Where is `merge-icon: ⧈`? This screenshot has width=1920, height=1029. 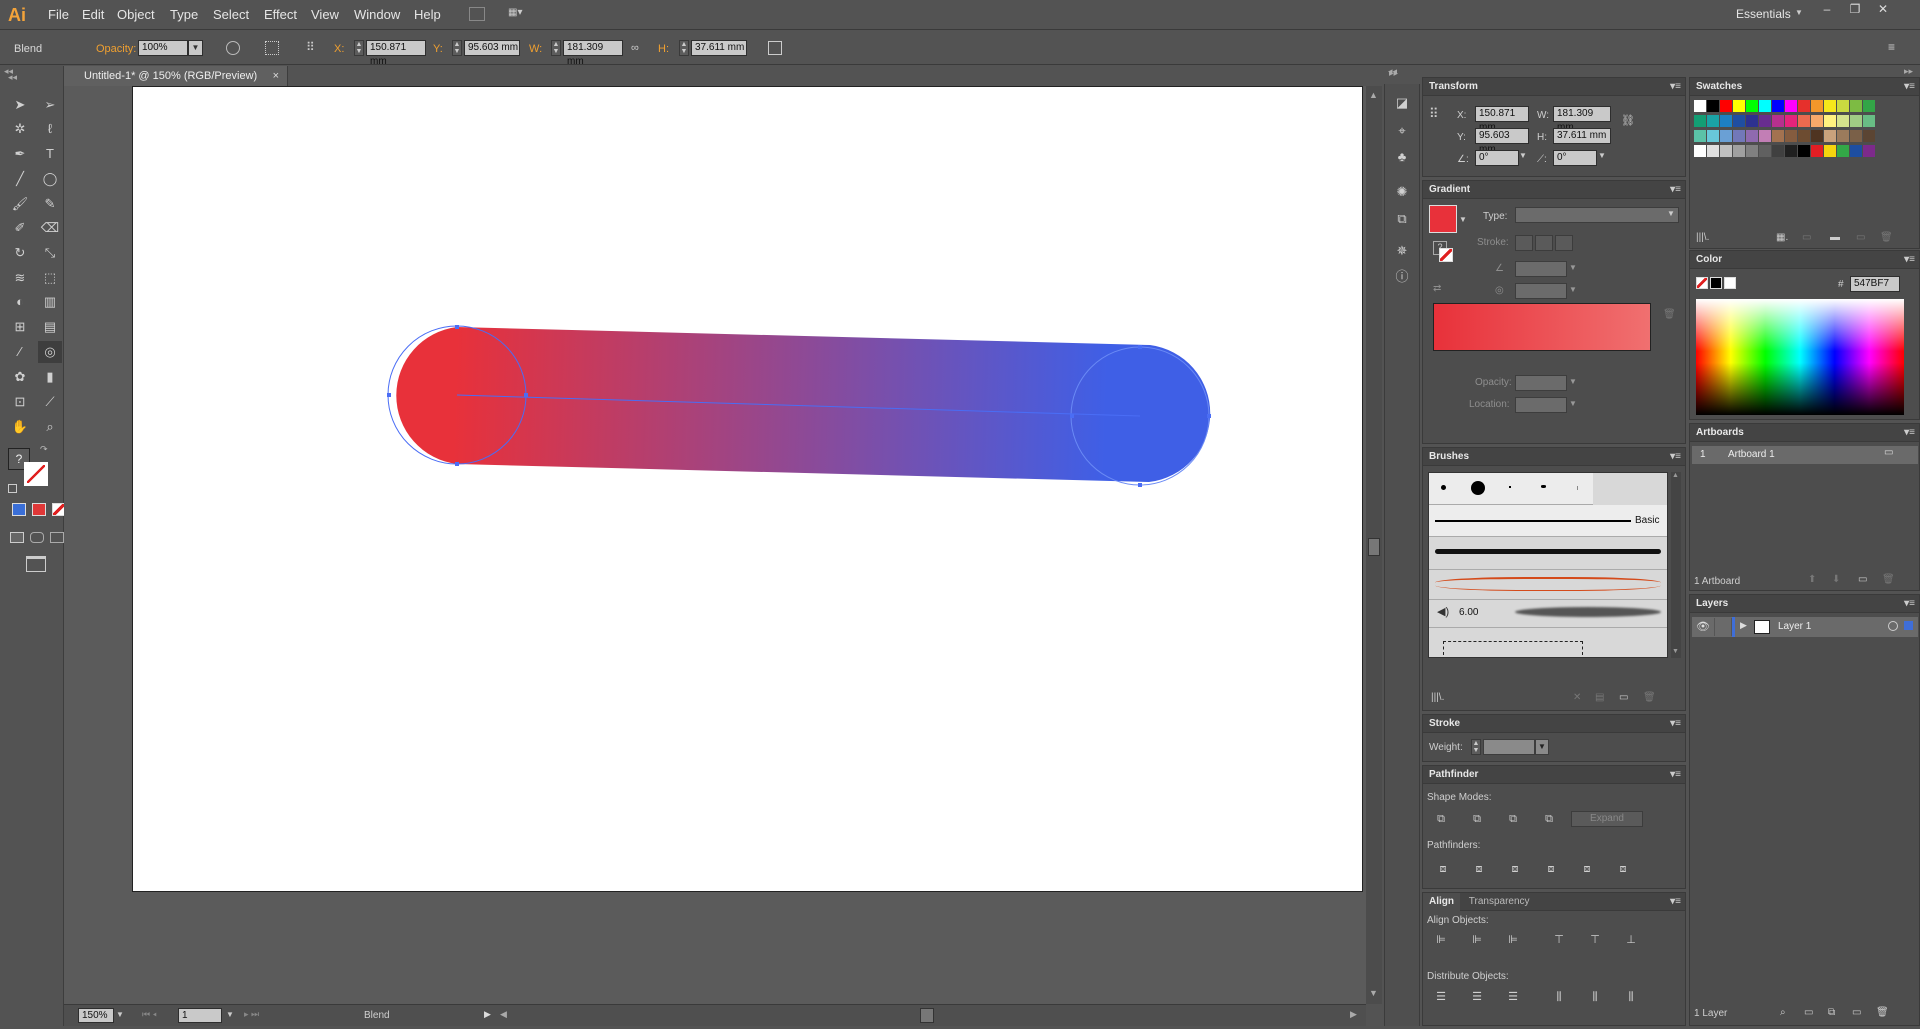 merge-icon: ⧈ is located at coordinates (1515, 869).